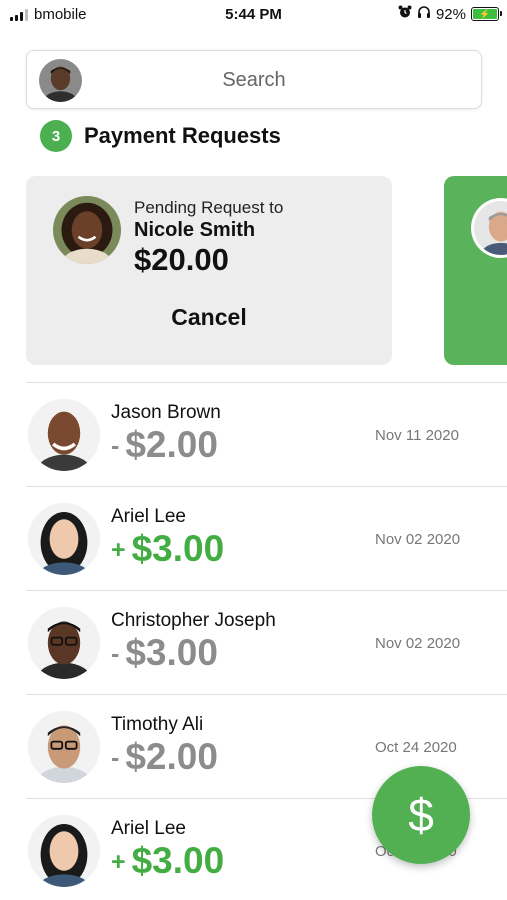 The image size is (507, 900). I want to click on transaction-row: Jason Brown - $2.00 Nov 11 2020, so click(266, 435).